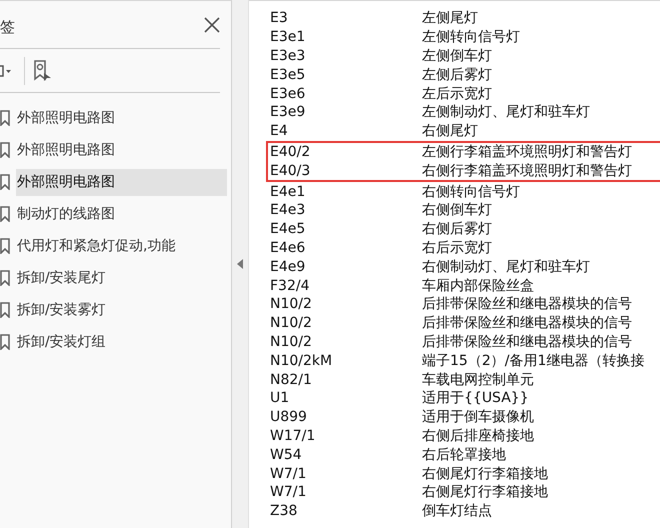  Describe the element at coordinates (506, 267) in the screenshot. I see `part-description: 右侧制动灯、尾灯和驻车灯` at that location.